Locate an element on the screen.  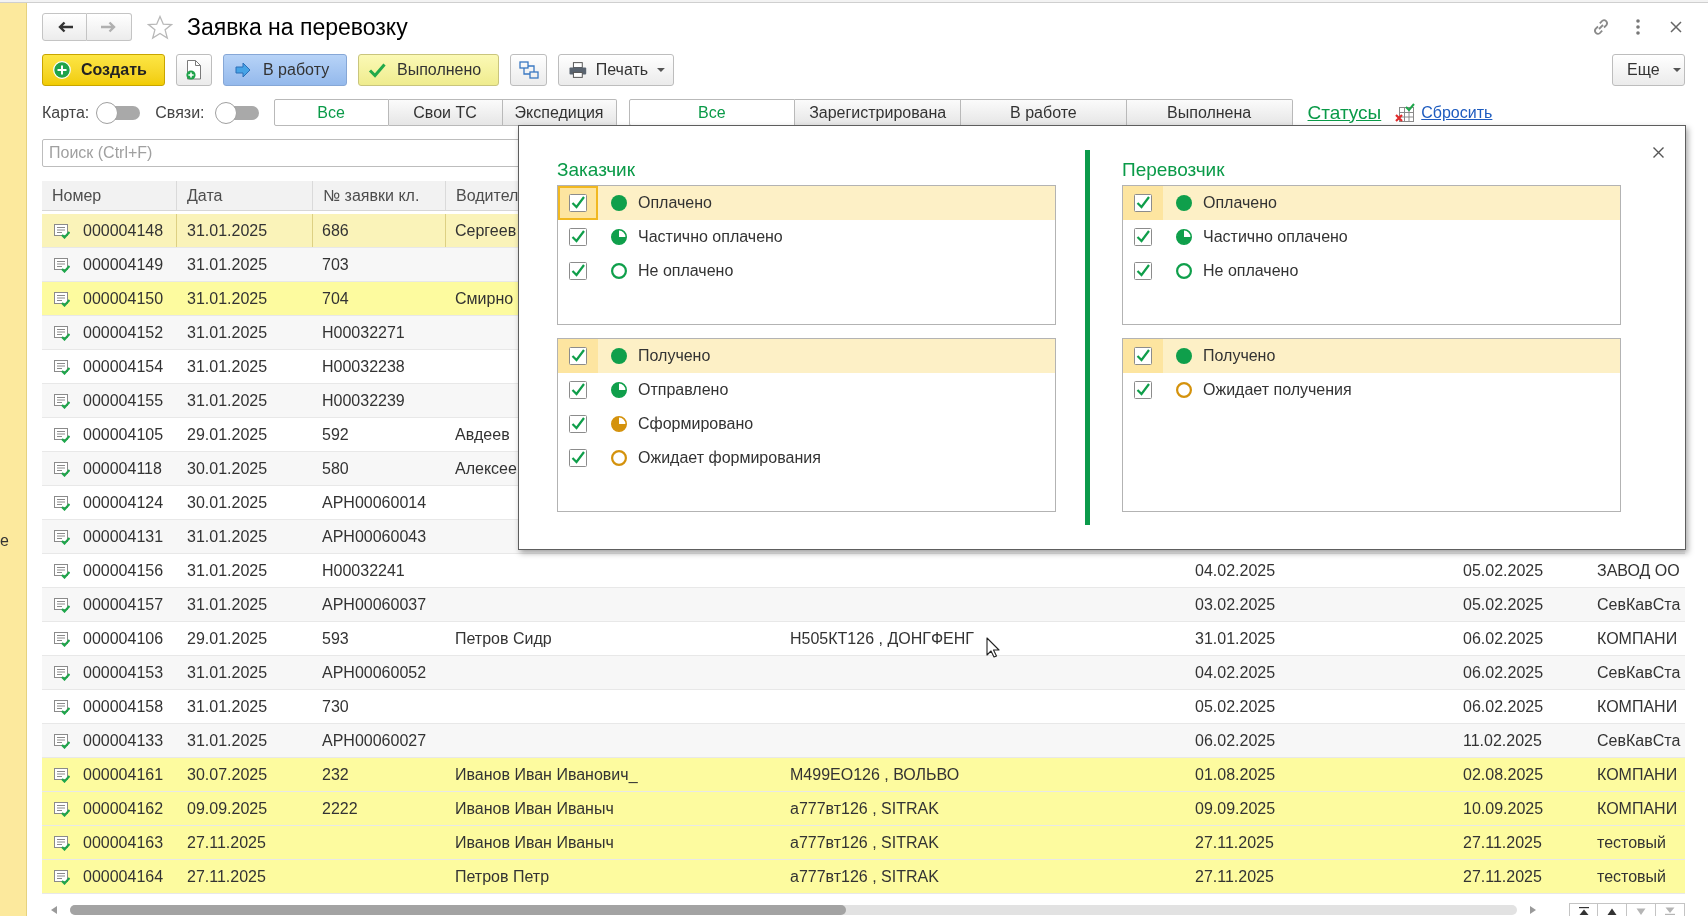
table-cell: тестовый is located at coordinates (1632, 876).